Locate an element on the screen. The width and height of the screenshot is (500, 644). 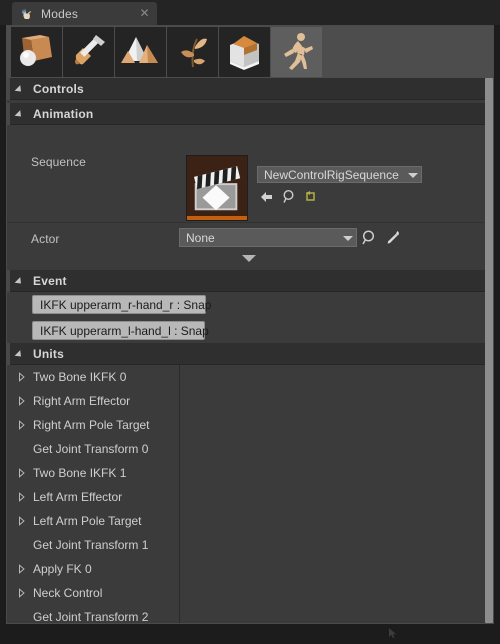
pick-actor-button is located at coordinates (393, 237).